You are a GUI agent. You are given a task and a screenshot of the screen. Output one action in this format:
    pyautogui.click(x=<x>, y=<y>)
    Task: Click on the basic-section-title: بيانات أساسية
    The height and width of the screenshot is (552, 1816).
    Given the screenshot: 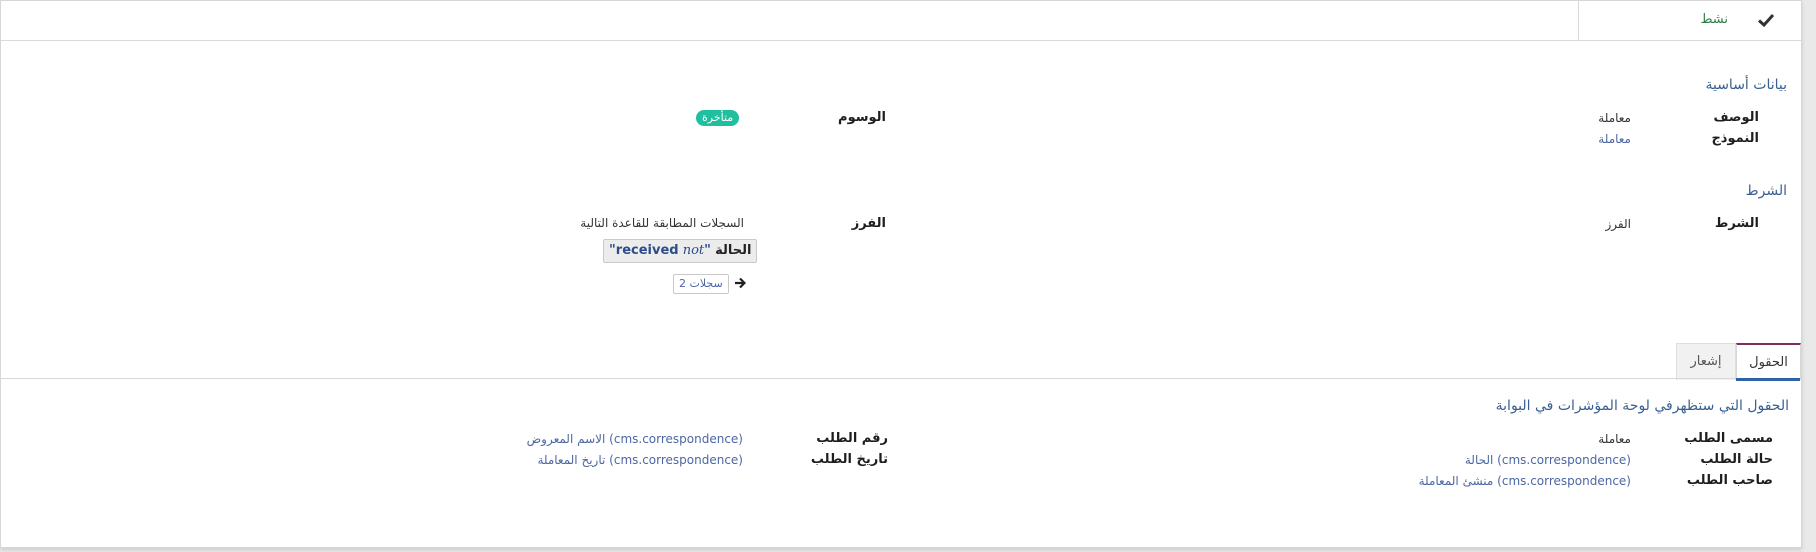 What is the action you would take?
    pyautogui.click(x=1746, y=85)
    